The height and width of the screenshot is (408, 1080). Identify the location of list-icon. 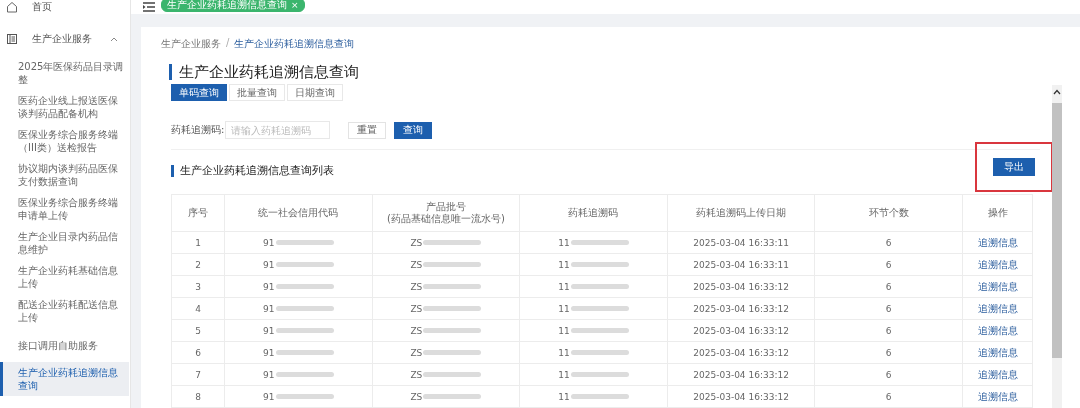
(12, 39).